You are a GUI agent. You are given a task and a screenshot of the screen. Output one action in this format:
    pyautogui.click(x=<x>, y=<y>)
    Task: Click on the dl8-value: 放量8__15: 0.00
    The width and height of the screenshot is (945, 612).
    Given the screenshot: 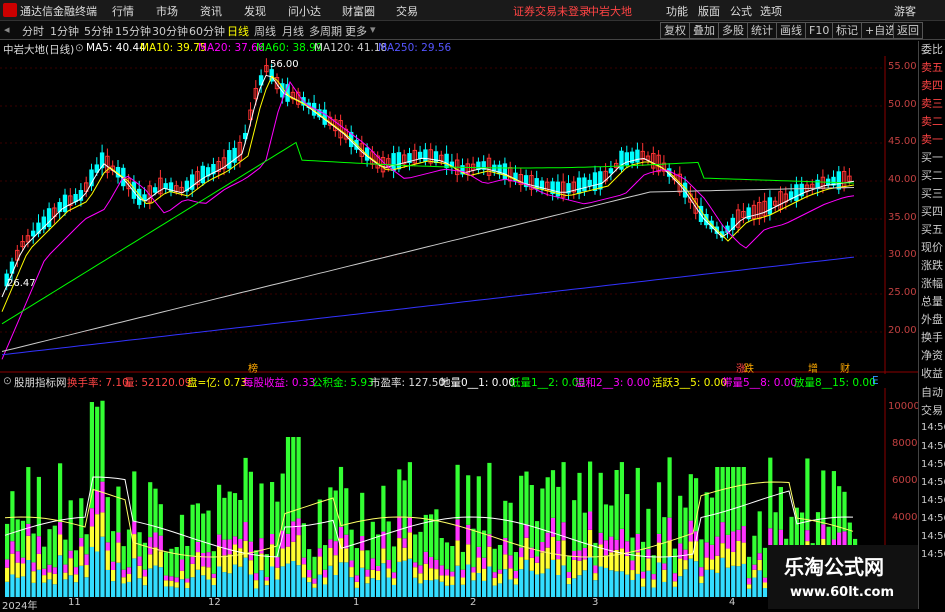 What is the action you would take?
    pyautogui.click(x=835, y=383)
    